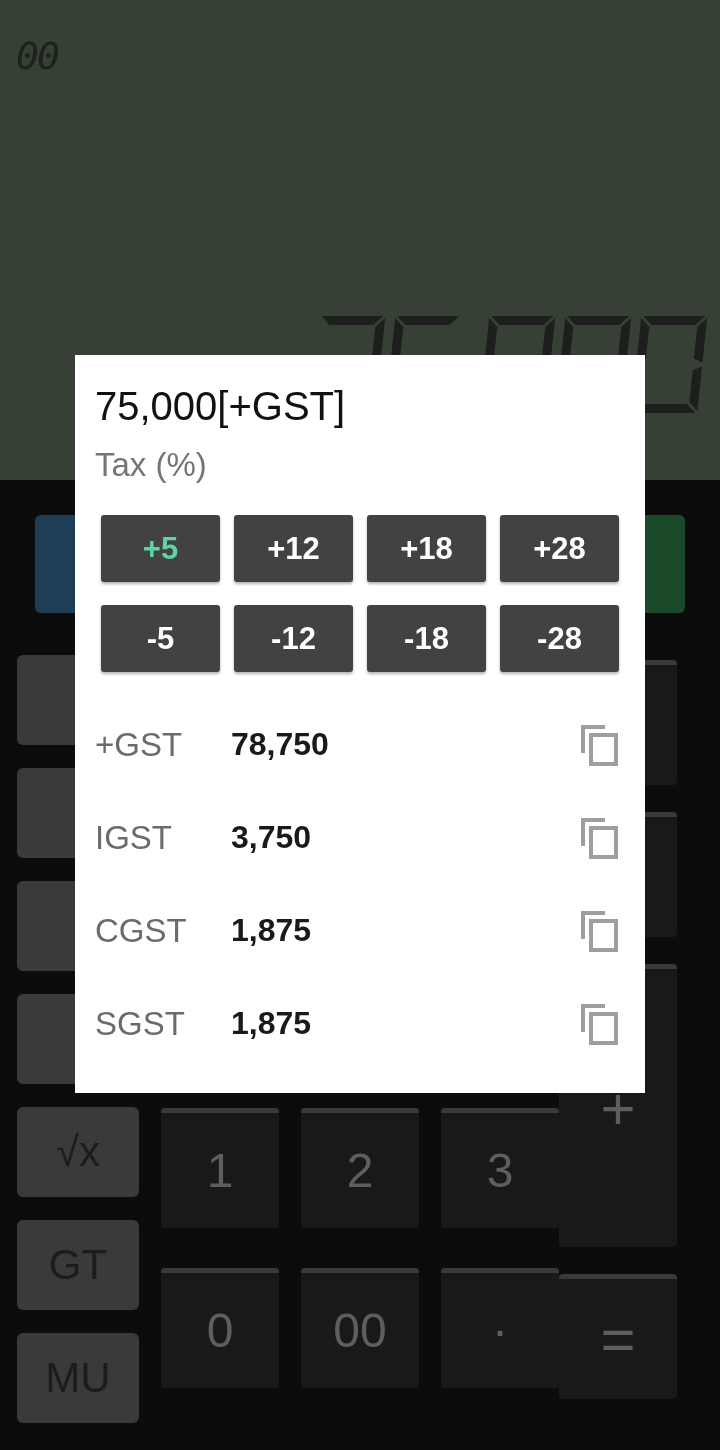 The height and width of the screenshot is (1450, 720). Describe the element at coordinates (134, 837) in the screenshot. I see `result-label: IGST` at that location.